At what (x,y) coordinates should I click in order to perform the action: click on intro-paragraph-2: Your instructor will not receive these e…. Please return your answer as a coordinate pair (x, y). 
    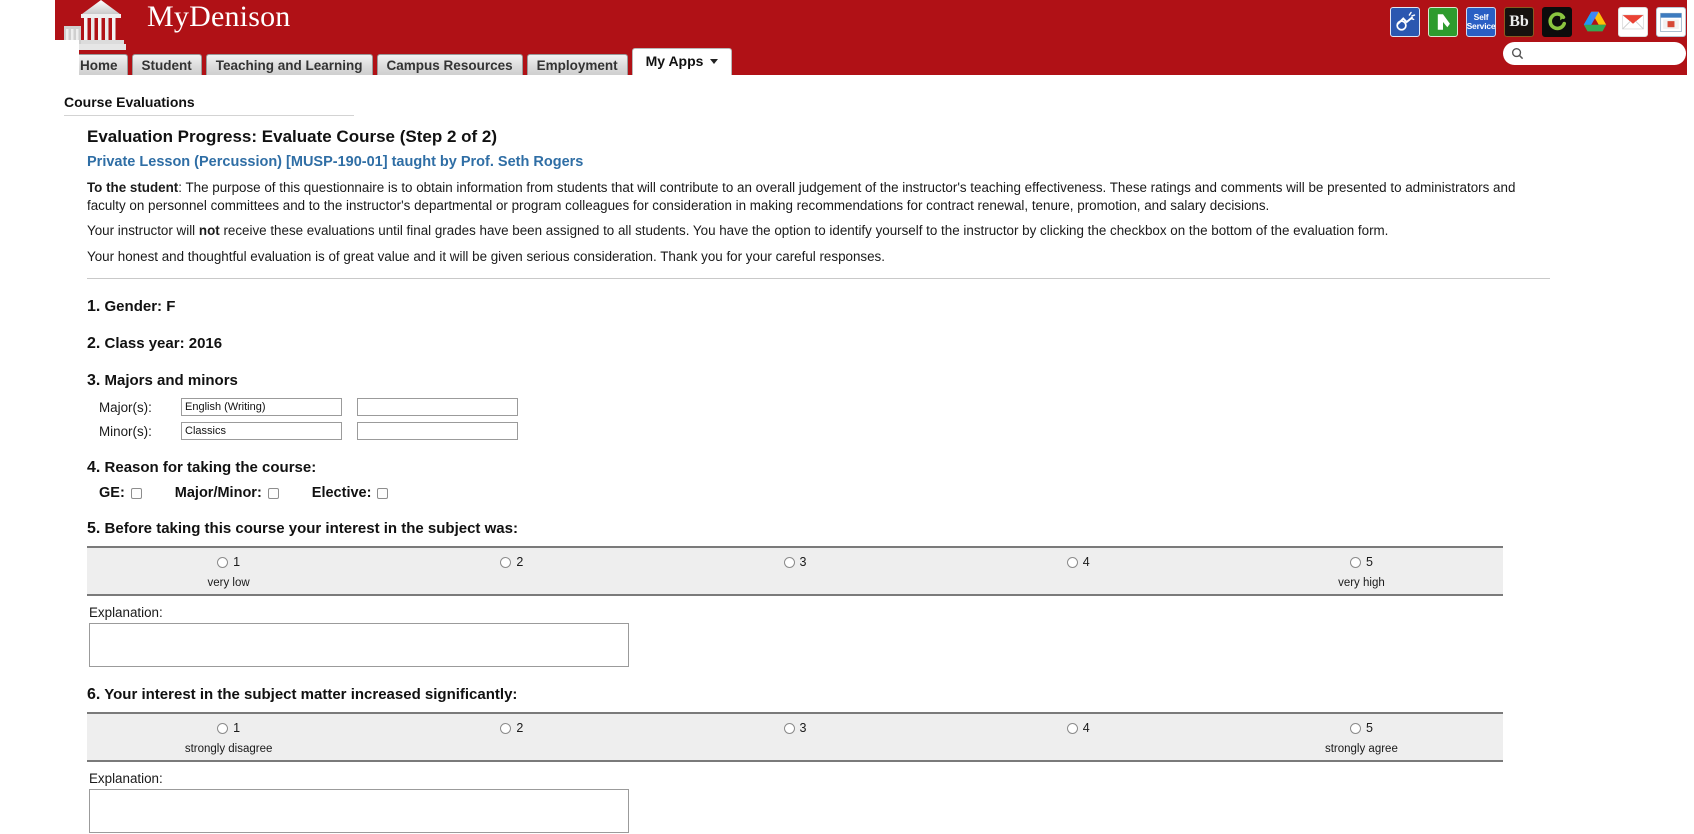
    Looking at the image, I should click on (802, 231).